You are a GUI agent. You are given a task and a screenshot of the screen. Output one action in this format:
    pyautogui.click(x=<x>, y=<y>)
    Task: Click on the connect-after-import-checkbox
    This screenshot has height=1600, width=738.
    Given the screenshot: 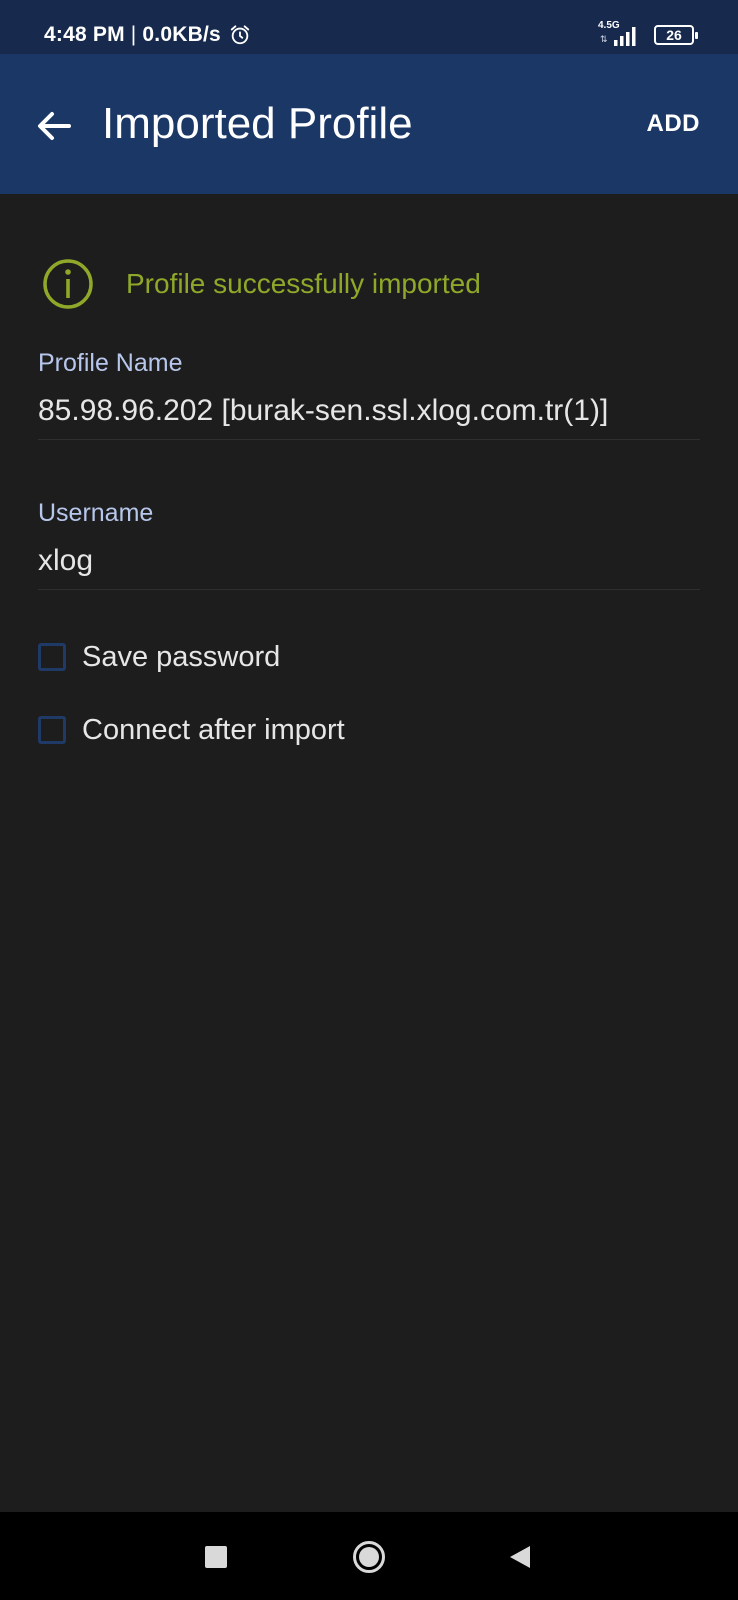 What is the action you would take?
    pyautogui.click(x=52, y=730)
    